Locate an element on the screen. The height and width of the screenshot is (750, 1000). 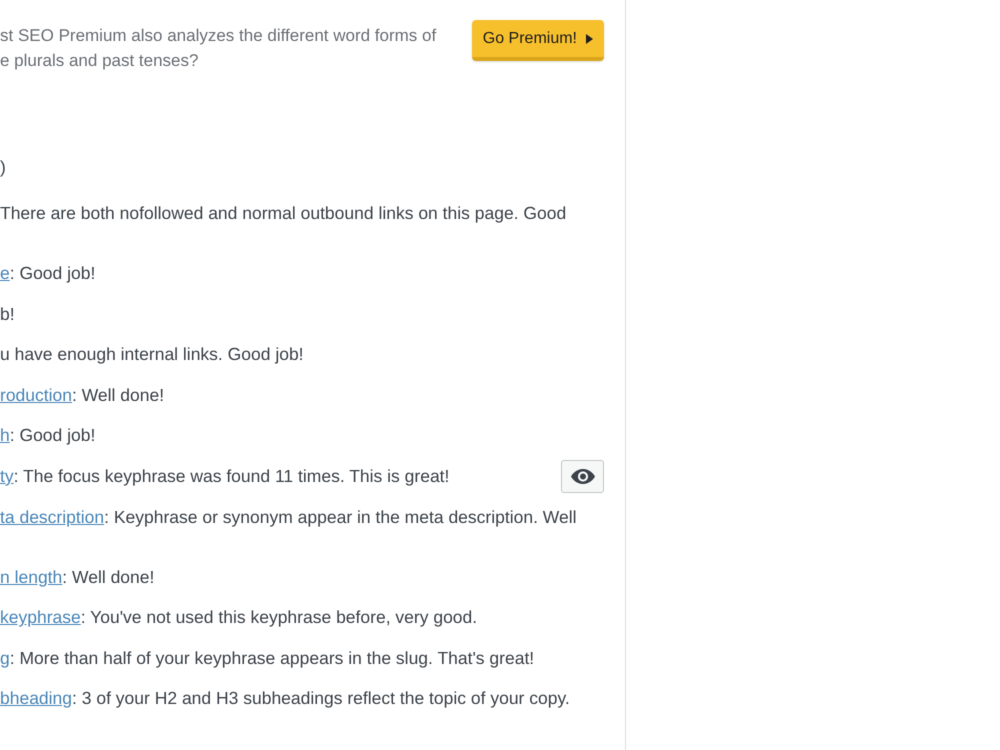
result-text: bheading: 3 of your H2 and H3 subheadings reflect the topic of your copy. is located at coordinates (285, 698).